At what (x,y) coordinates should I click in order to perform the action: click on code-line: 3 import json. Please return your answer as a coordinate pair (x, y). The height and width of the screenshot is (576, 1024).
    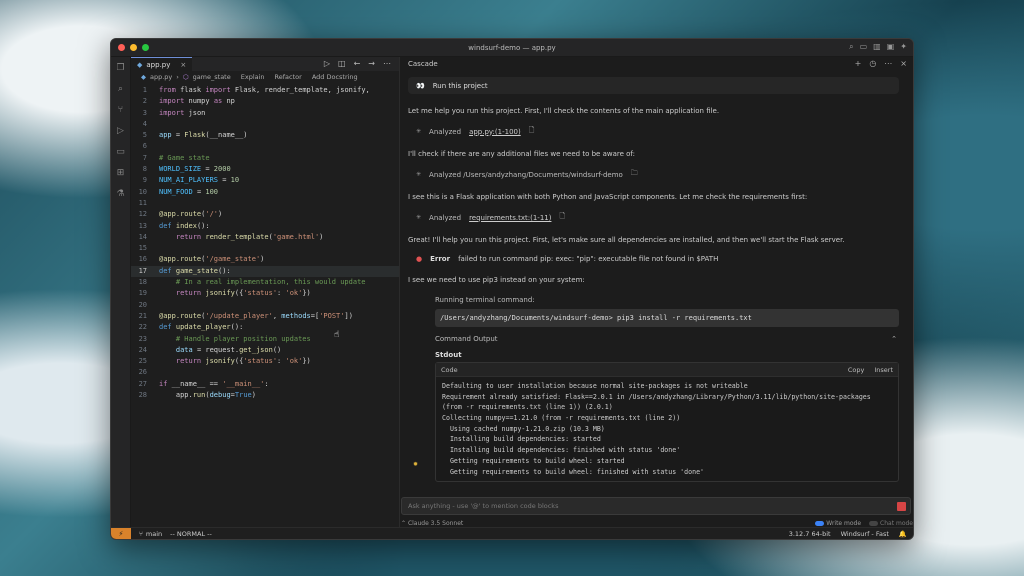
    Looking at the image, I should click on (265, 113).